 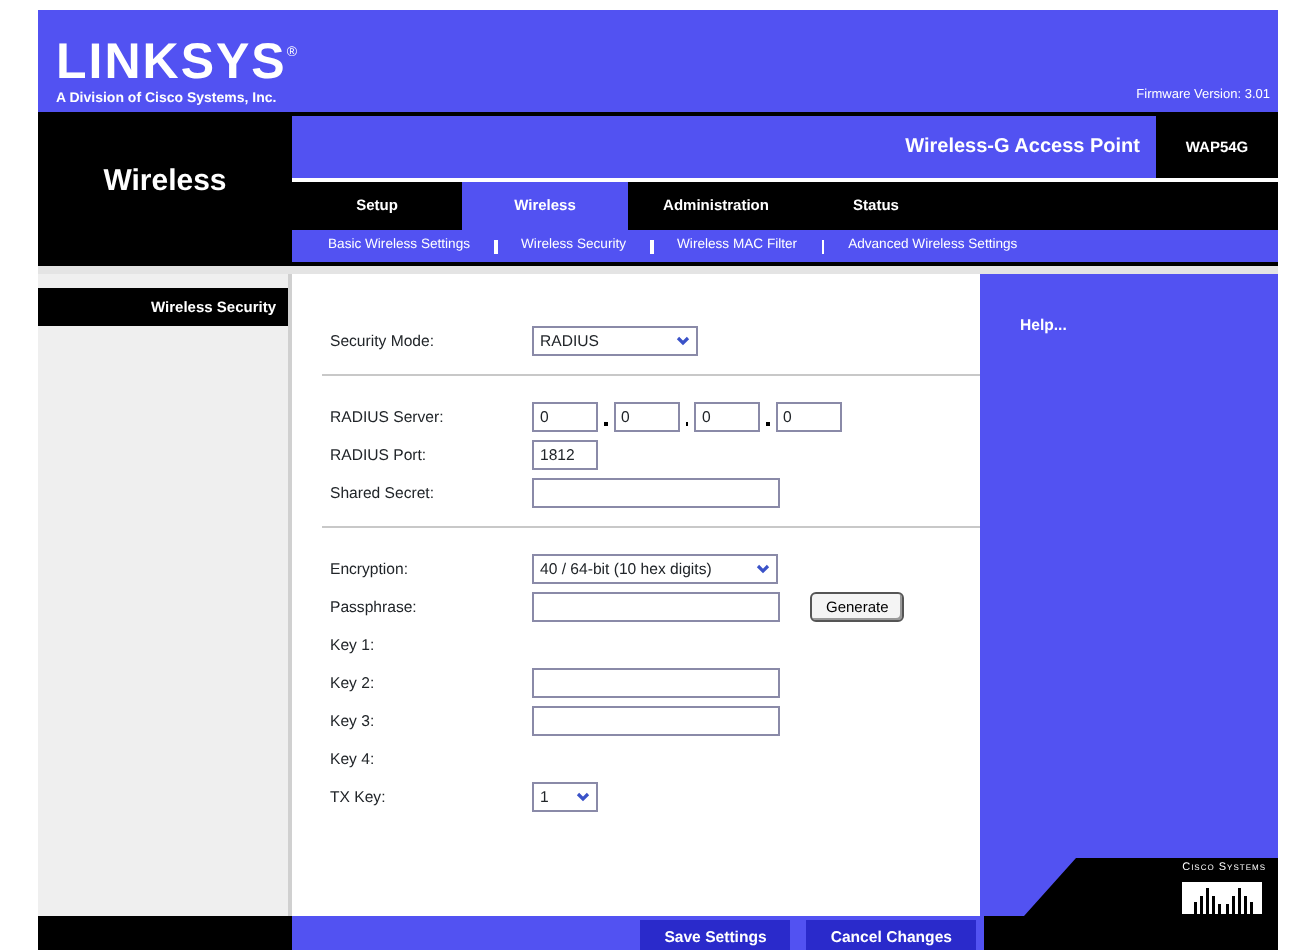 I want to click on section-title: Wireless, so click(x=165, y=182).